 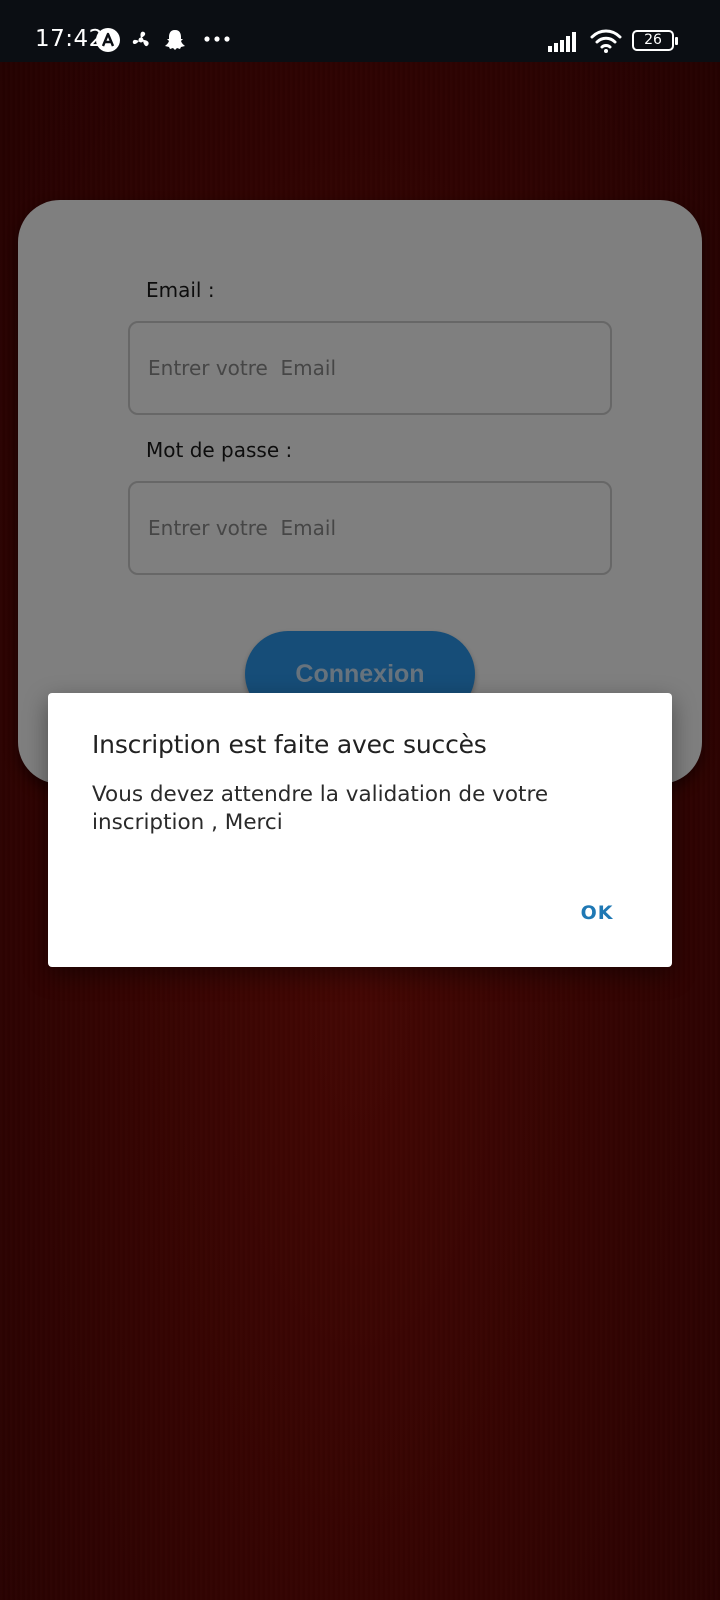 What do you see at coordinates (289, 744) in the screenshot?
I see `dialog-title: Inscription est faite avec succès` at bounding box center [289, 744].